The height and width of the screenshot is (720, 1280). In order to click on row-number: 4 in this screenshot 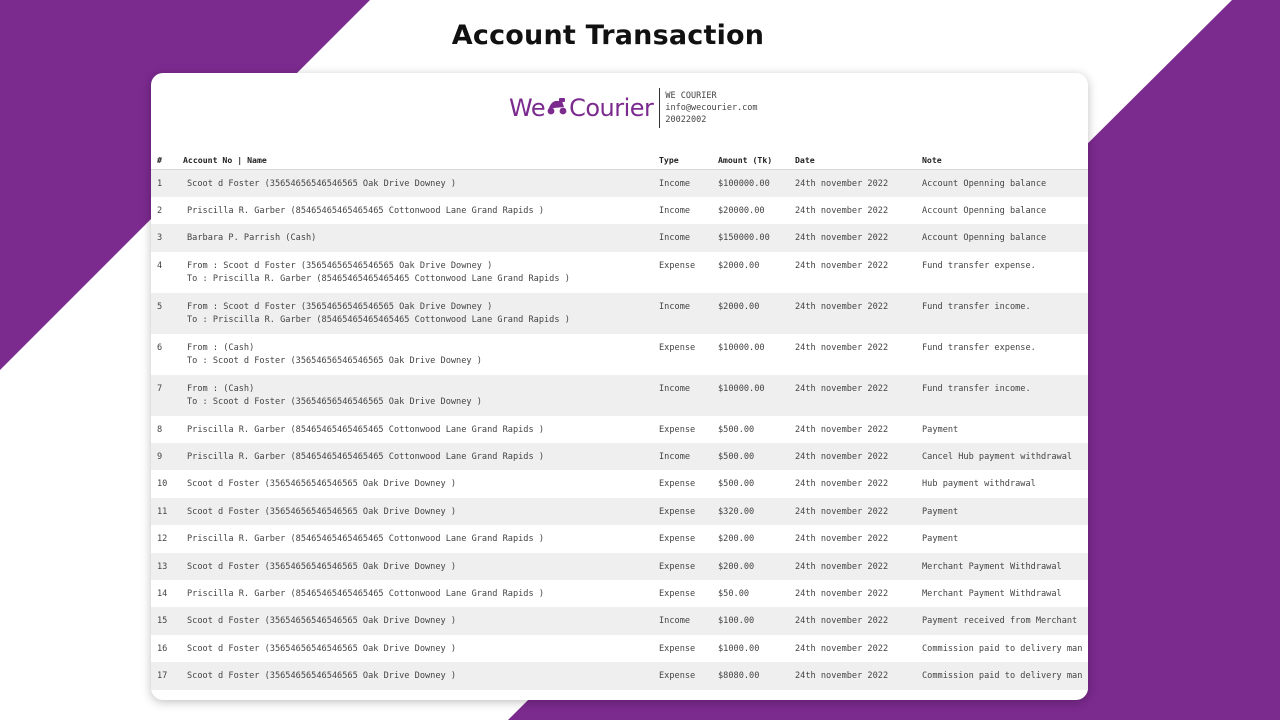, I will do `click(160, 265)`.